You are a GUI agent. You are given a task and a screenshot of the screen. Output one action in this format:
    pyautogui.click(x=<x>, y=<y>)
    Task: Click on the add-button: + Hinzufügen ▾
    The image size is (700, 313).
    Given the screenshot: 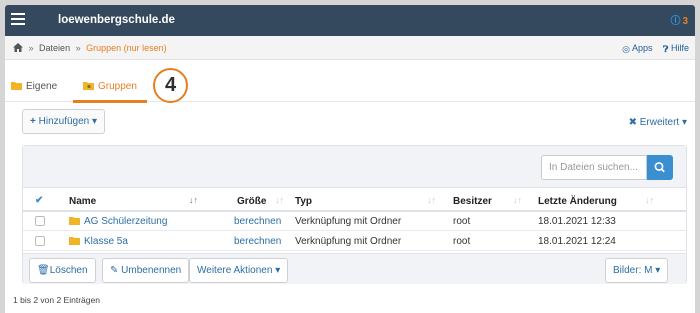 What is the action you would take?
    pyautogui.click(x=64, y=121)
    